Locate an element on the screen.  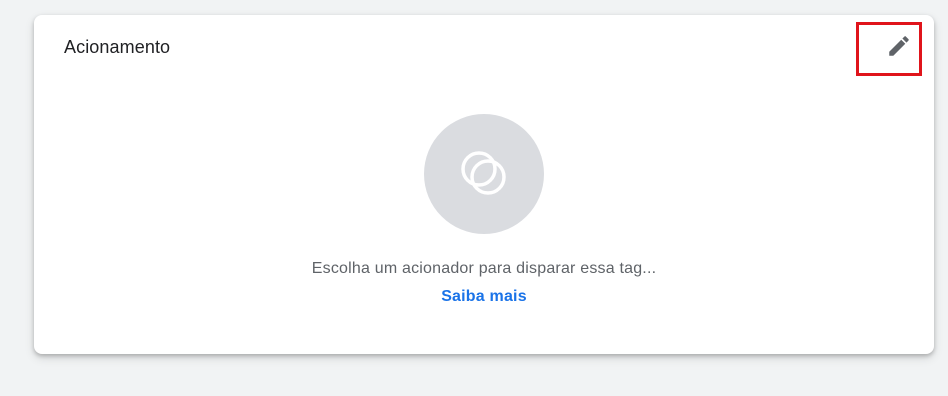
pencil-icon is located at coordinates (899, 46).